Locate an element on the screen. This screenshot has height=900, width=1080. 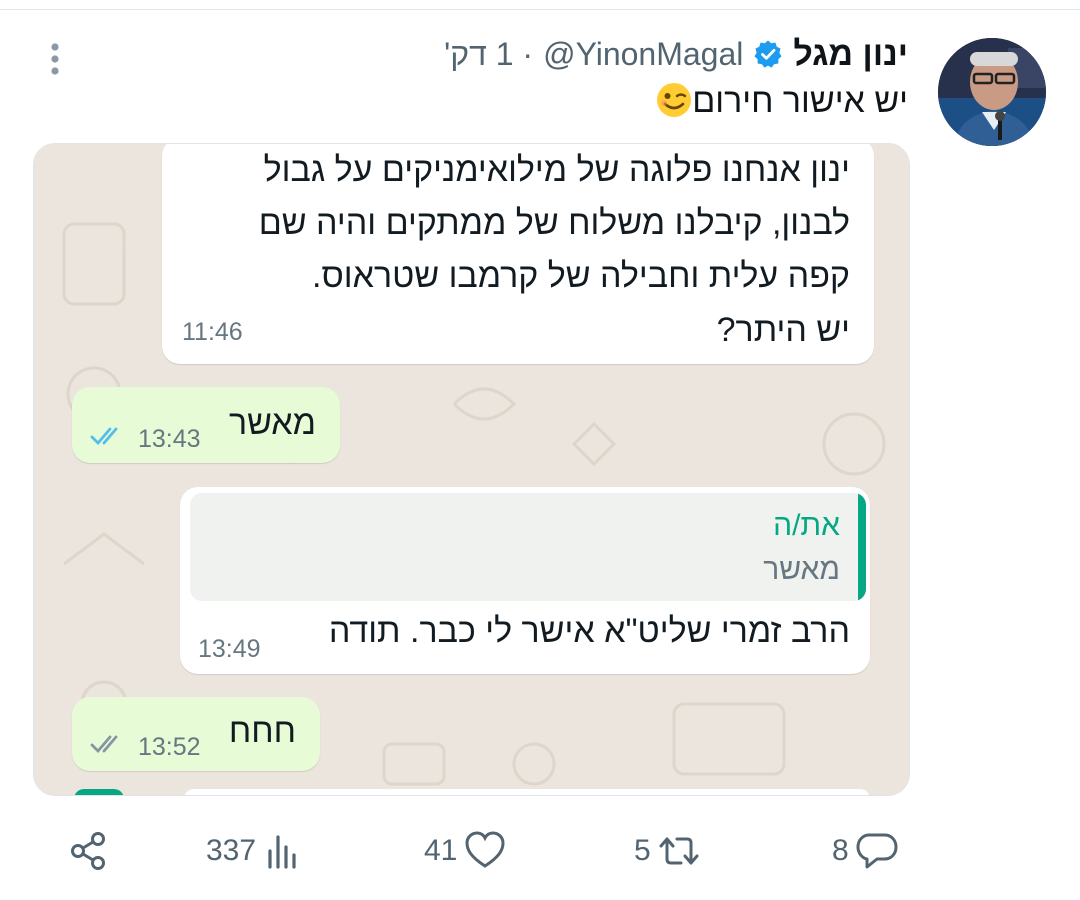
message-text: חחח is located at coordinates (262, 731).